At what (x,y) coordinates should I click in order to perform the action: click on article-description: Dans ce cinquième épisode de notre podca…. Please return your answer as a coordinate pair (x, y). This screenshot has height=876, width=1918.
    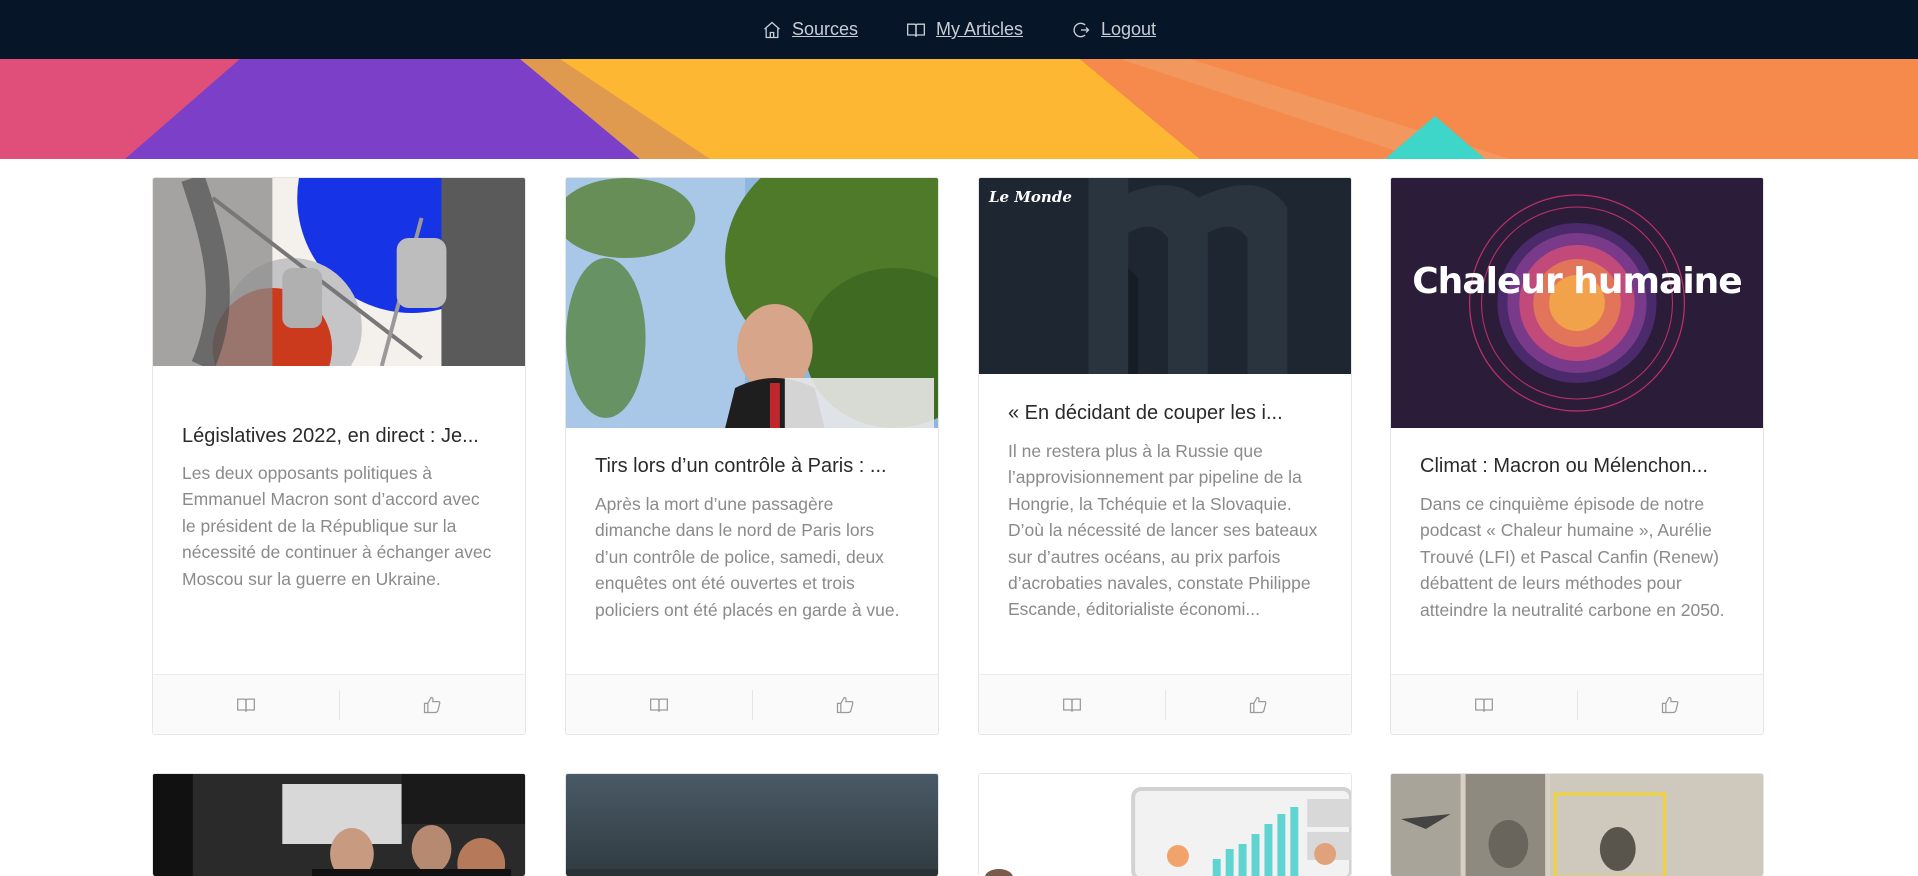
    Looking at the image, I should click on (1572, 557).